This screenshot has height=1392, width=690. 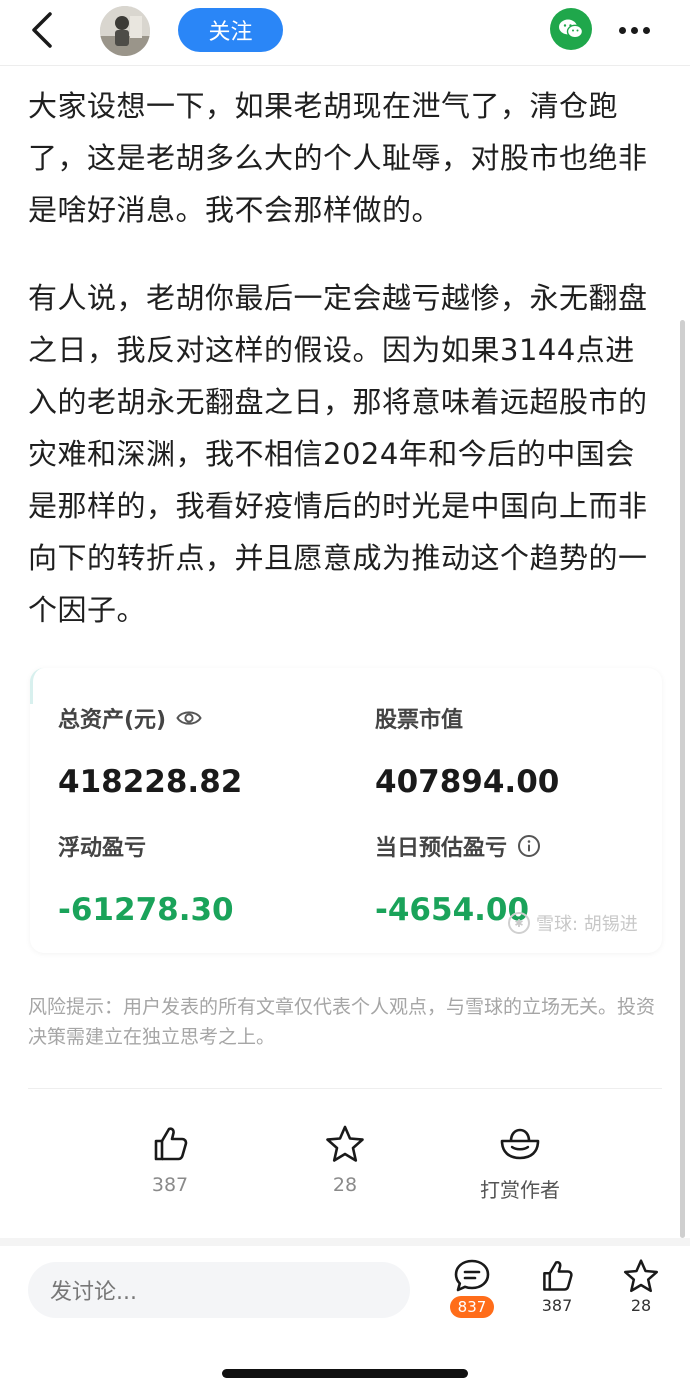 What do you see at coordinates (146, 910) in the screenshot?
I see `floating-pl-value: -61278.30` at bounding box center [146, 910].